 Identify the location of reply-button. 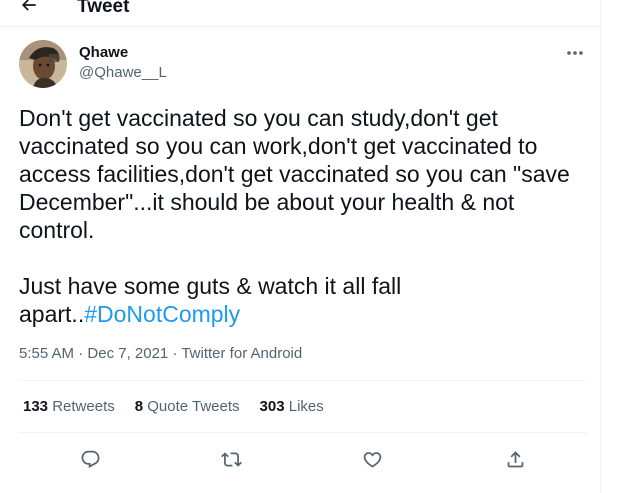
(90, 459).